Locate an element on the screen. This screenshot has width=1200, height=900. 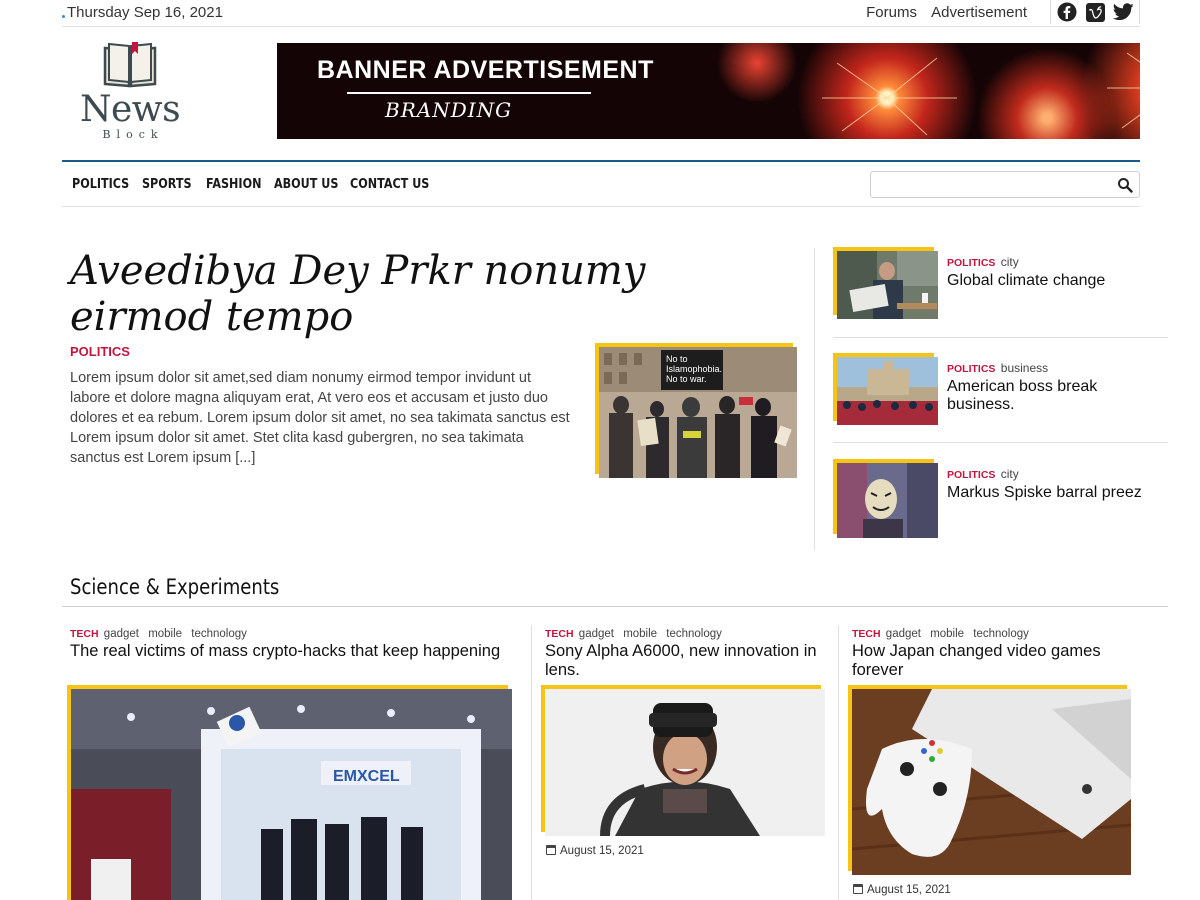
book-icon is located at coordinates (130, 65).